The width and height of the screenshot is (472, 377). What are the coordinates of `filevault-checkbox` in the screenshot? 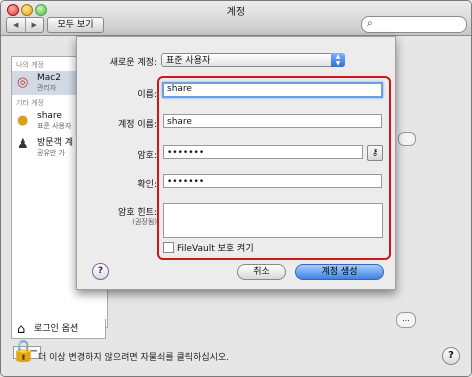 It's located at (168, 247).